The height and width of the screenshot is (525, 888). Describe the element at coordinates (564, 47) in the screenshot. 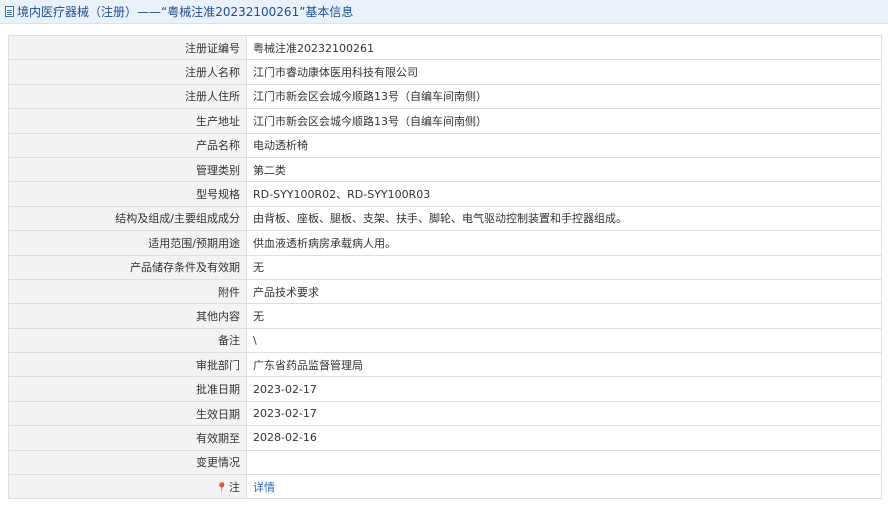

I see `row-value: 粤械注准20232100261` at that location.